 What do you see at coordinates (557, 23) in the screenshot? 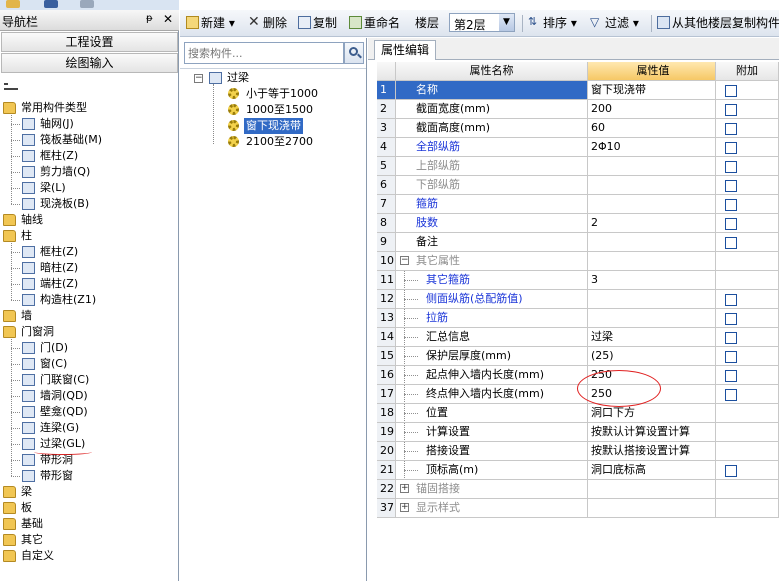
I see `sort-button: ⇅ 排序 ▾` at bounding box center [557, 23].